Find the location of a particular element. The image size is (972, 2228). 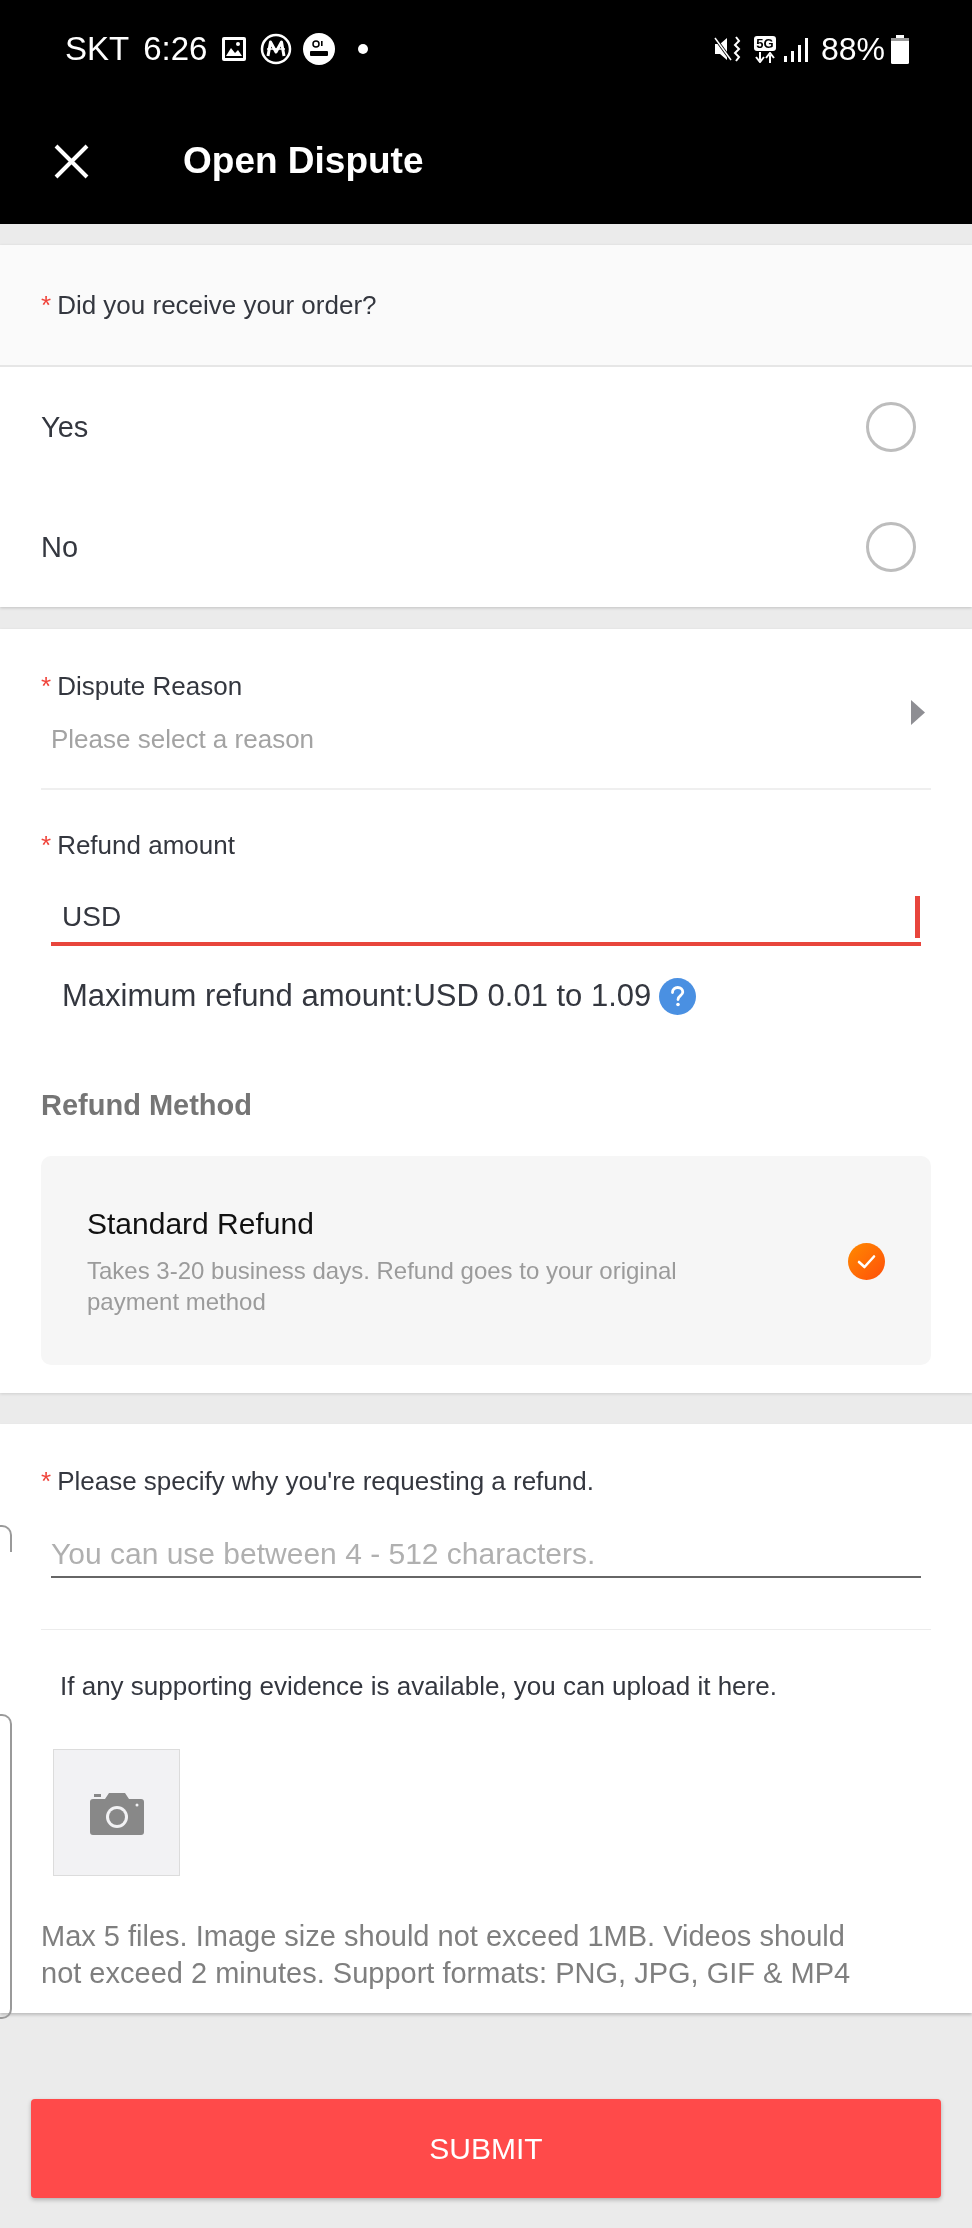

camera-icon is located at coordinates (116, 1812).